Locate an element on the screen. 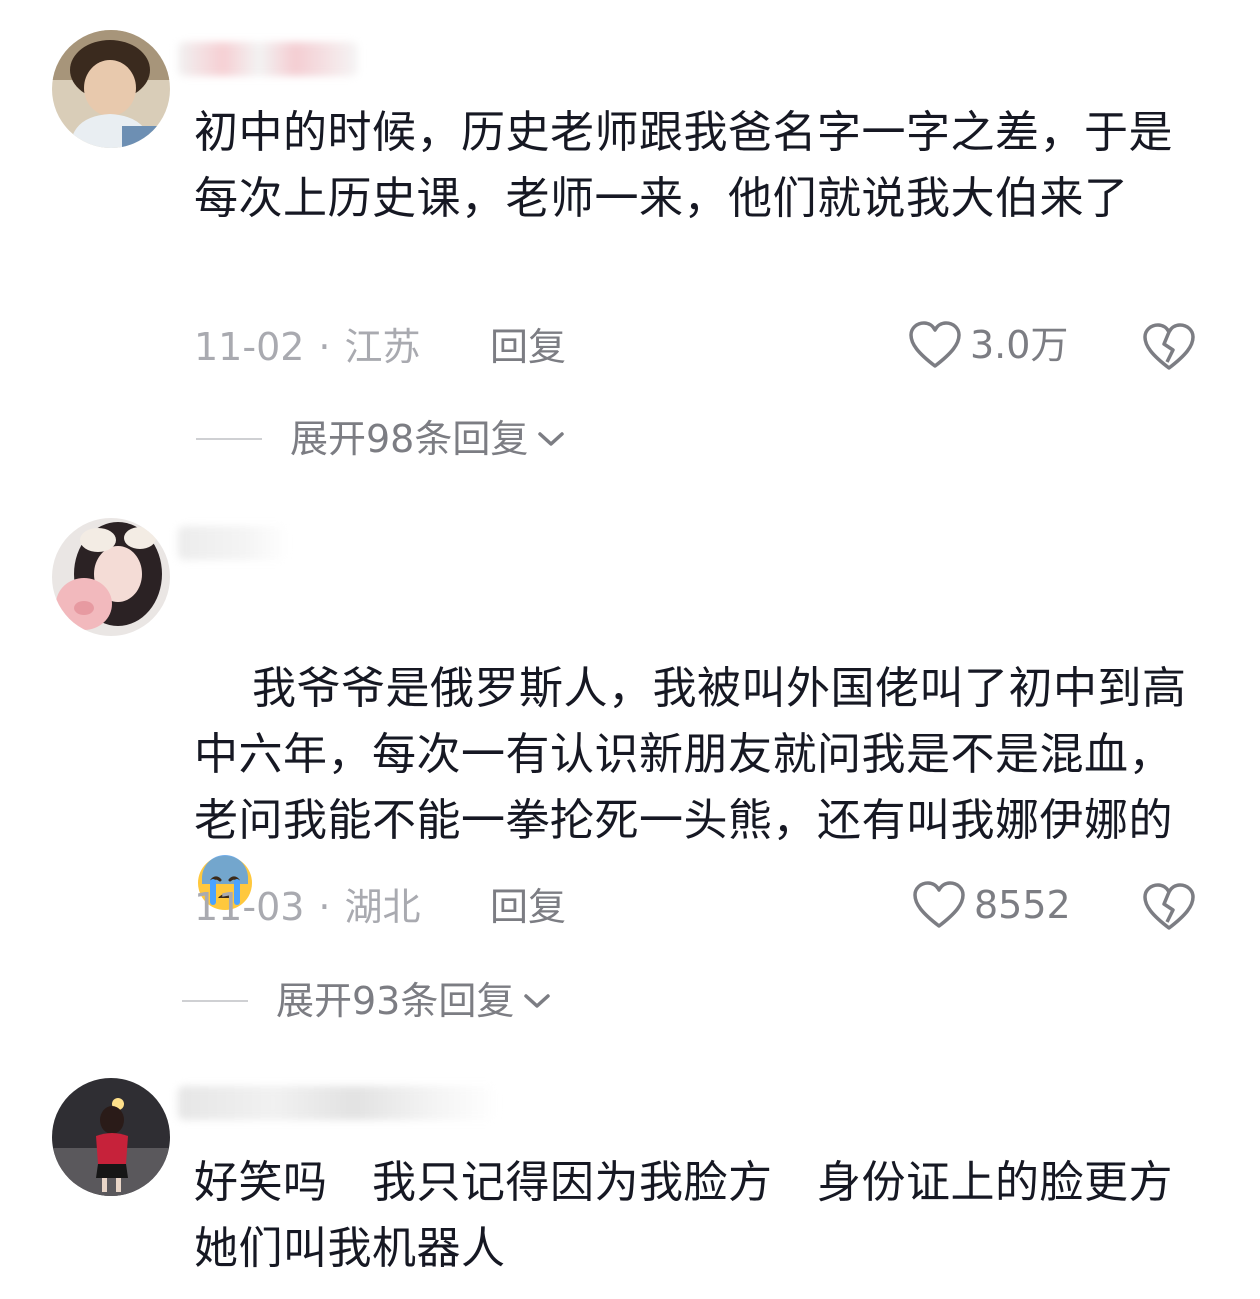 This screenshot has width=1260, height=1299. expand-replies-button: 展开98条回复 is located at coordinates (381, 439).